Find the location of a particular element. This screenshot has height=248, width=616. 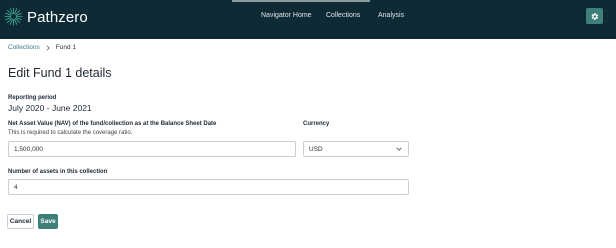

nav-value-input: 1,500,000 is located at coordinates (152, 149).